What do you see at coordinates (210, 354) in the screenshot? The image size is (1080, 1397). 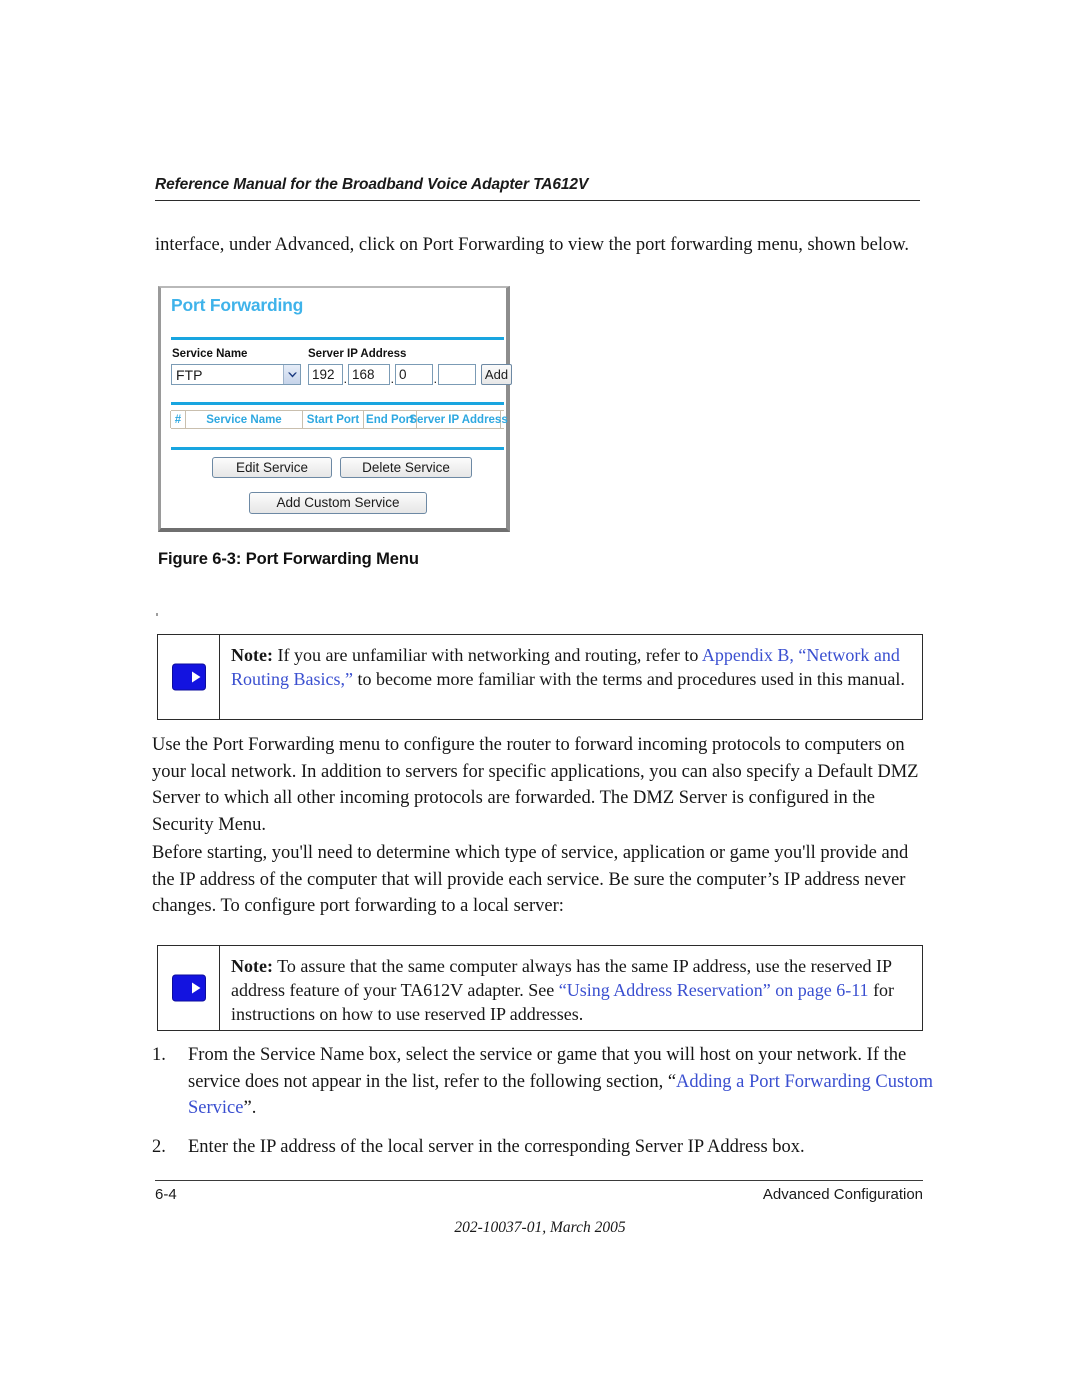 I see `service-name-label: Service Name` at bounding box center [210, 354].